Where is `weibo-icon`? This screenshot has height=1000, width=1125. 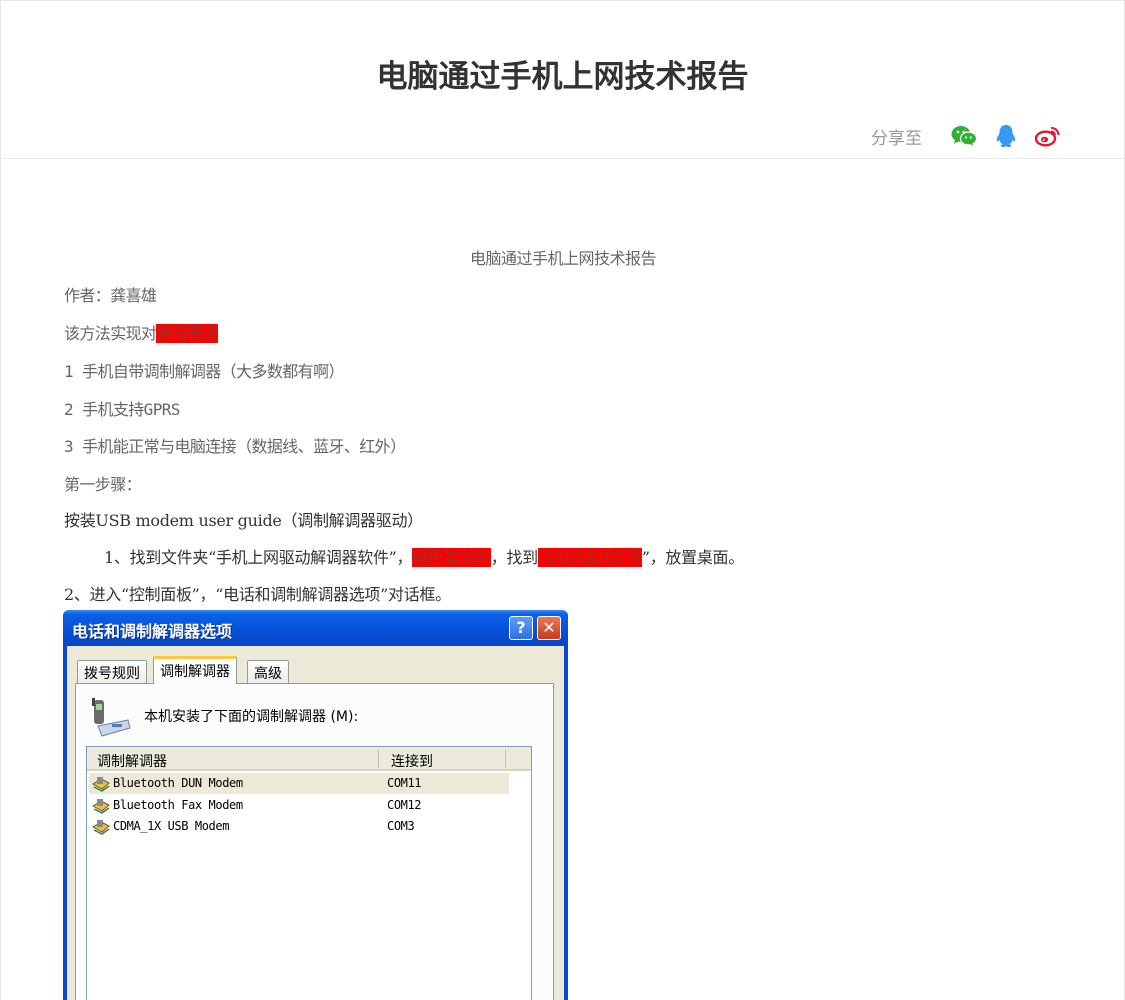
weibo-icon is located at coordinates (1047, 137).